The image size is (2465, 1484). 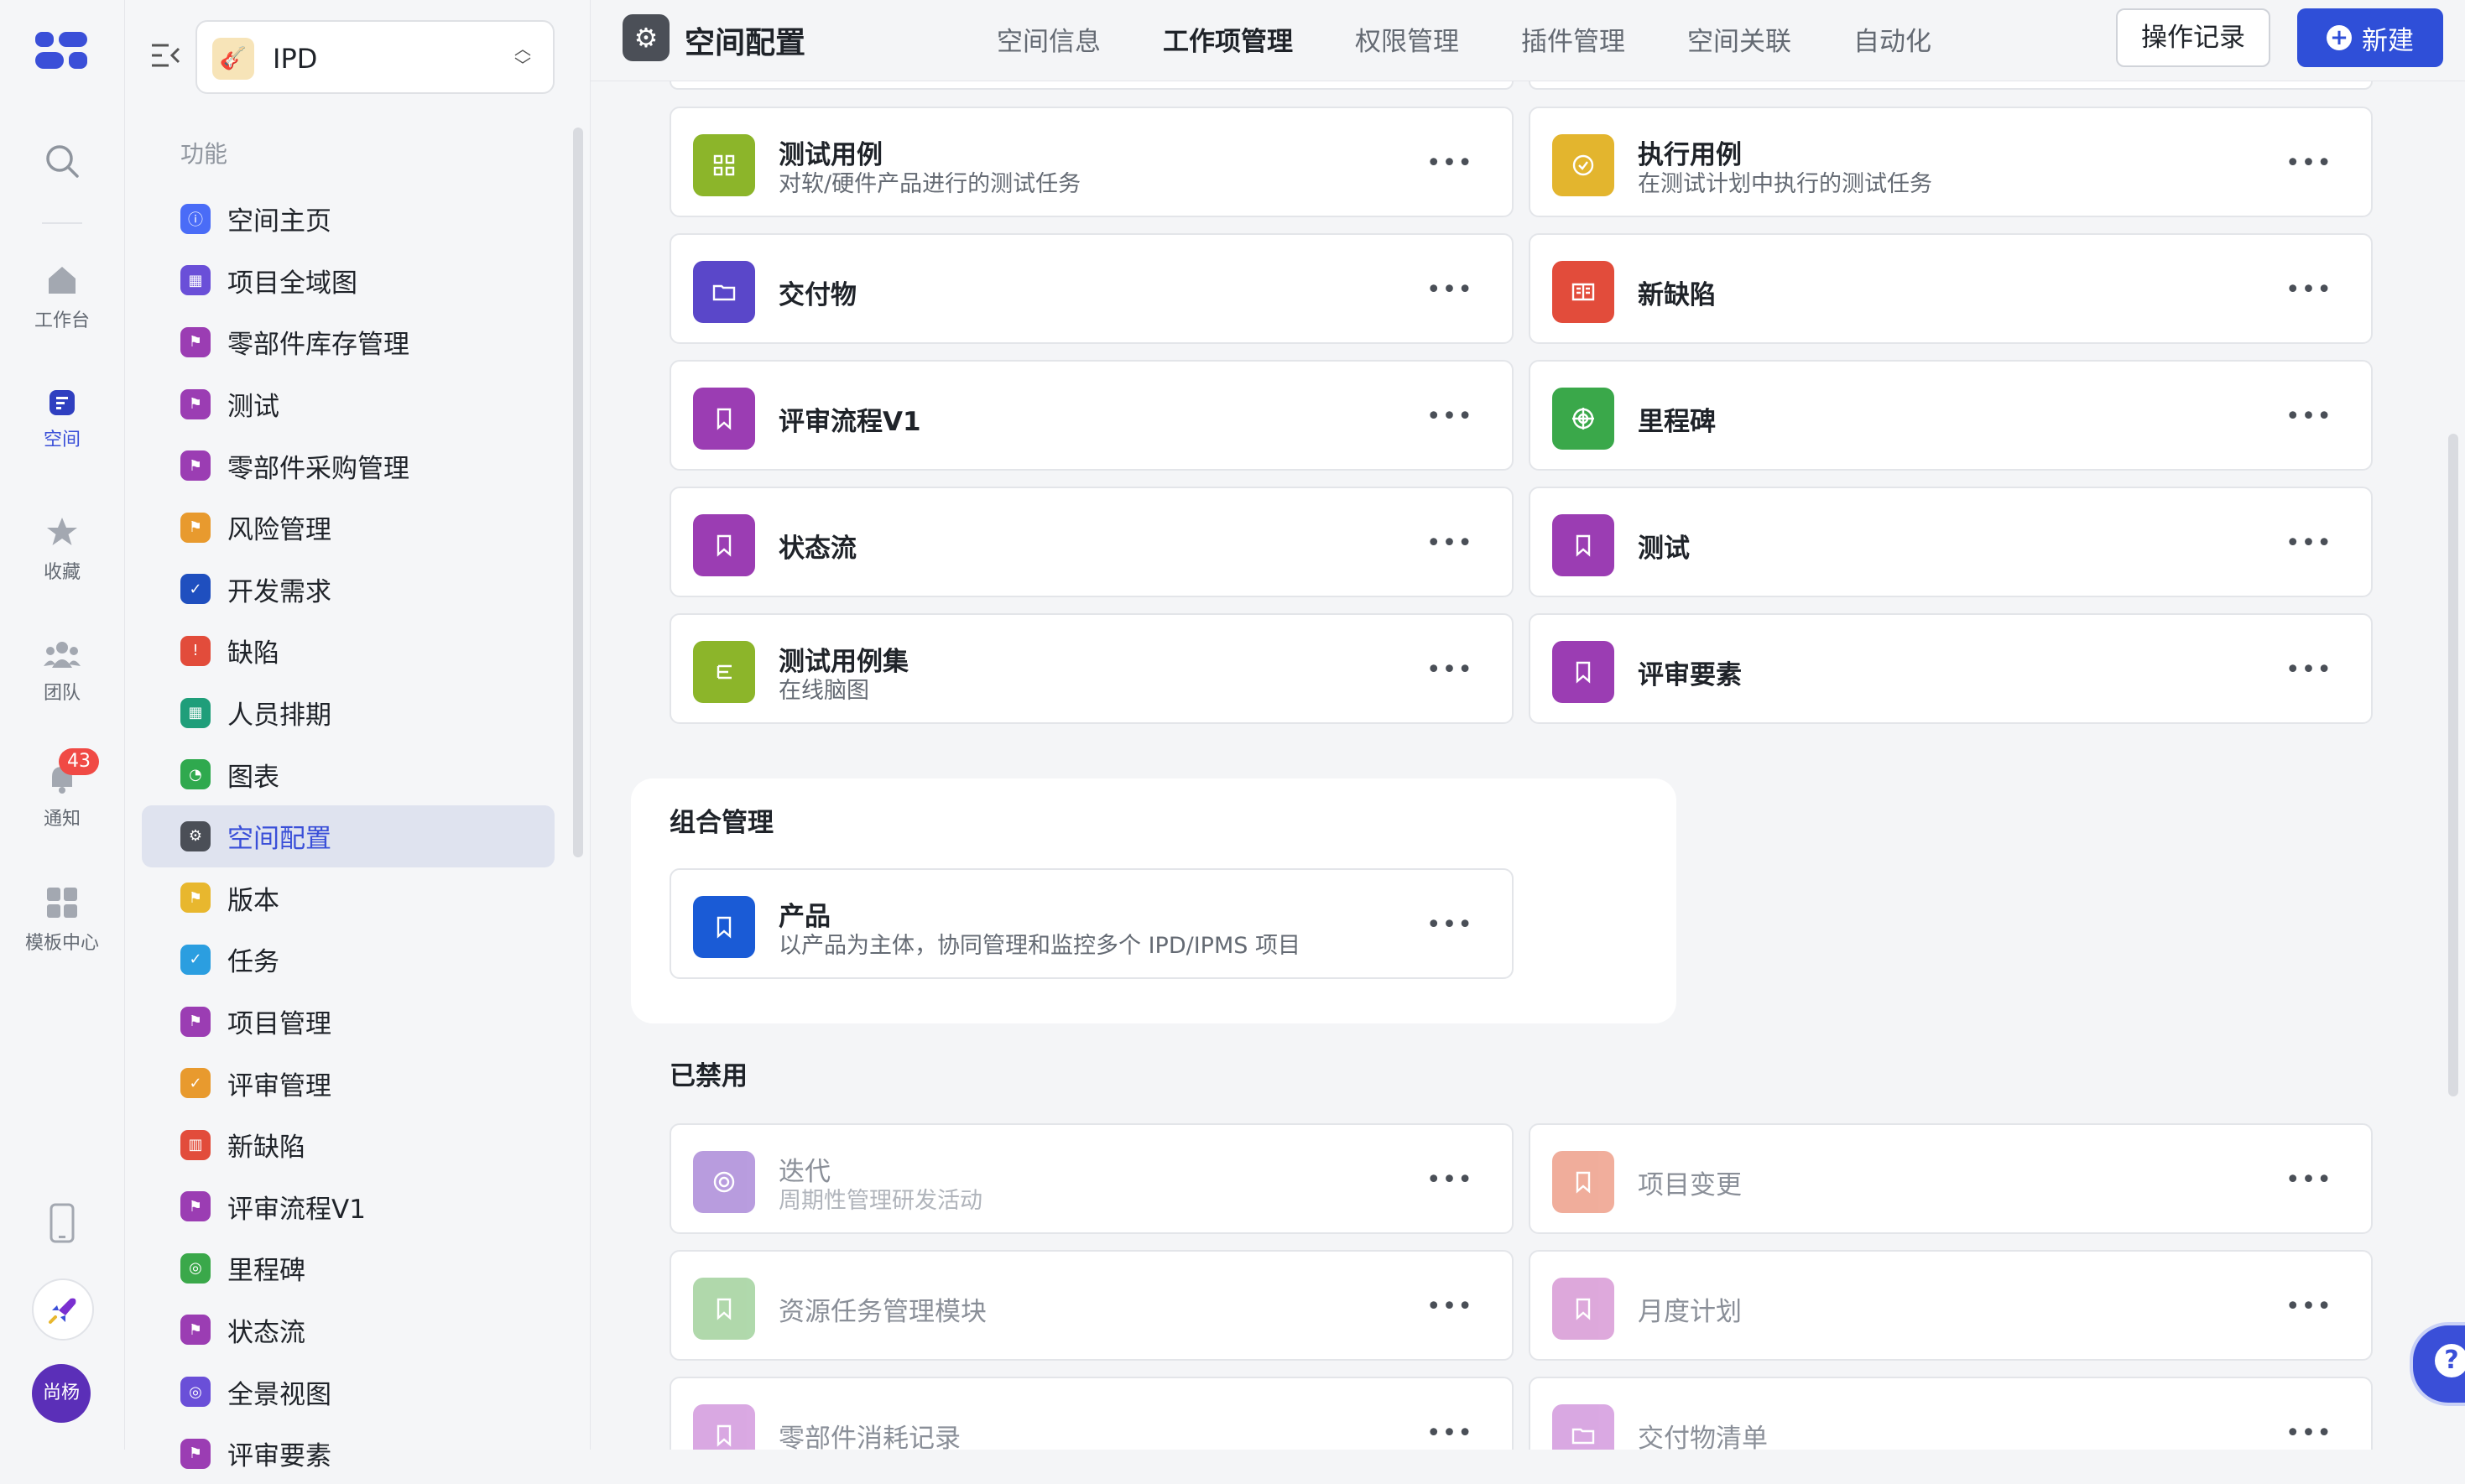 What do you see at coordinates (1739, 39) in the screenshot?
I see `header-tab: 空间关联` at bounding box center [1739, 39].